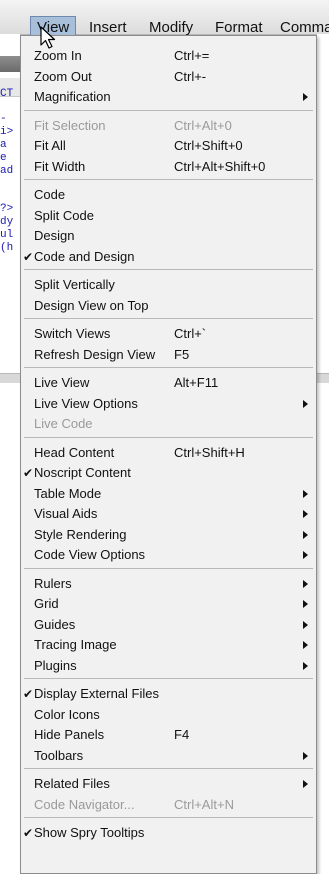  Describe the element at coordinates (63, 423) in the screenshot. I see `menu-item-label: Live Code` at that location.